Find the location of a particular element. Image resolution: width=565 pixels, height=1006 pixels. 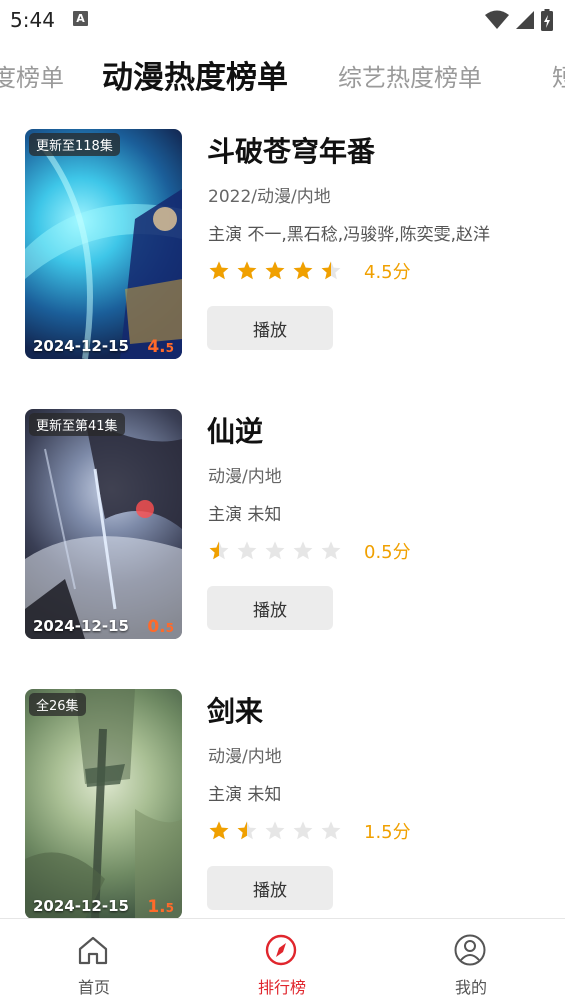

wifi-icon is located at coordinates (497, 19).